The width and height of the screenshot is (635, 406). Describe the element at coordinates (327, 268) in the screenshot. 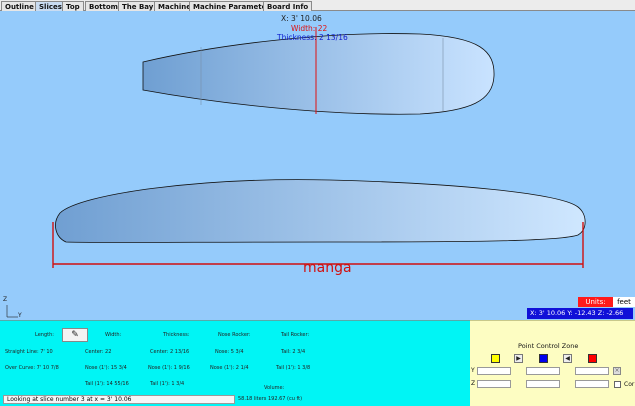

I see `board-name-label: manga` at that location.